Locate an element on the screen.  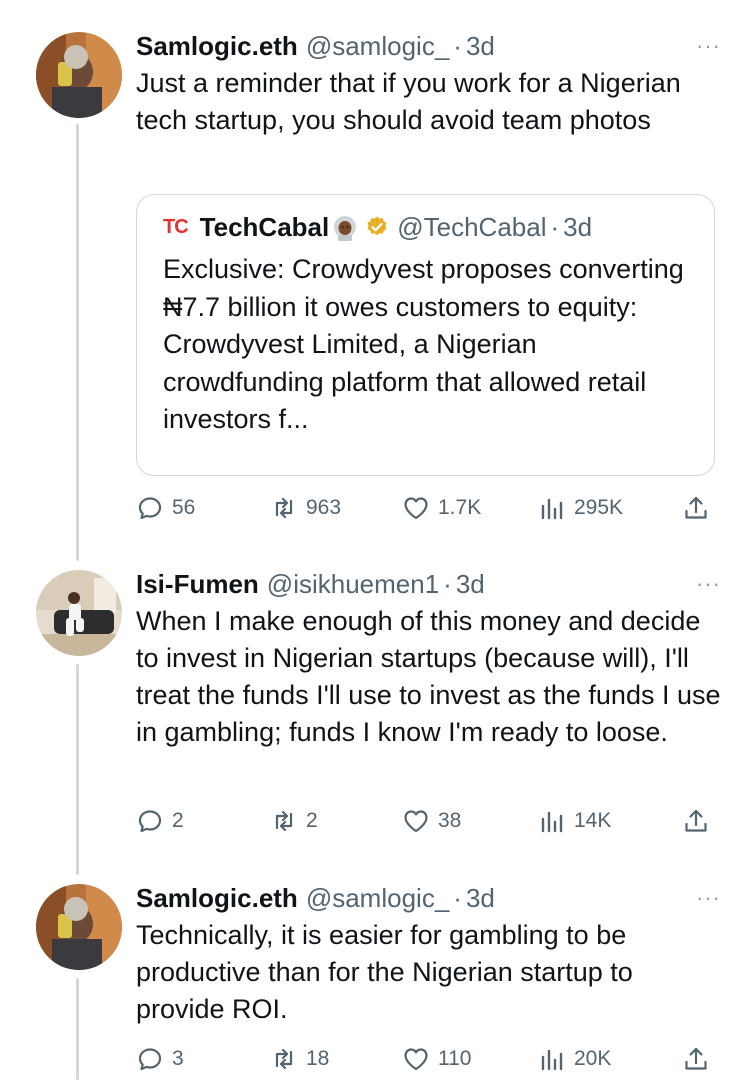
retweet-count: 18 is located at coordinates (318, 1058).